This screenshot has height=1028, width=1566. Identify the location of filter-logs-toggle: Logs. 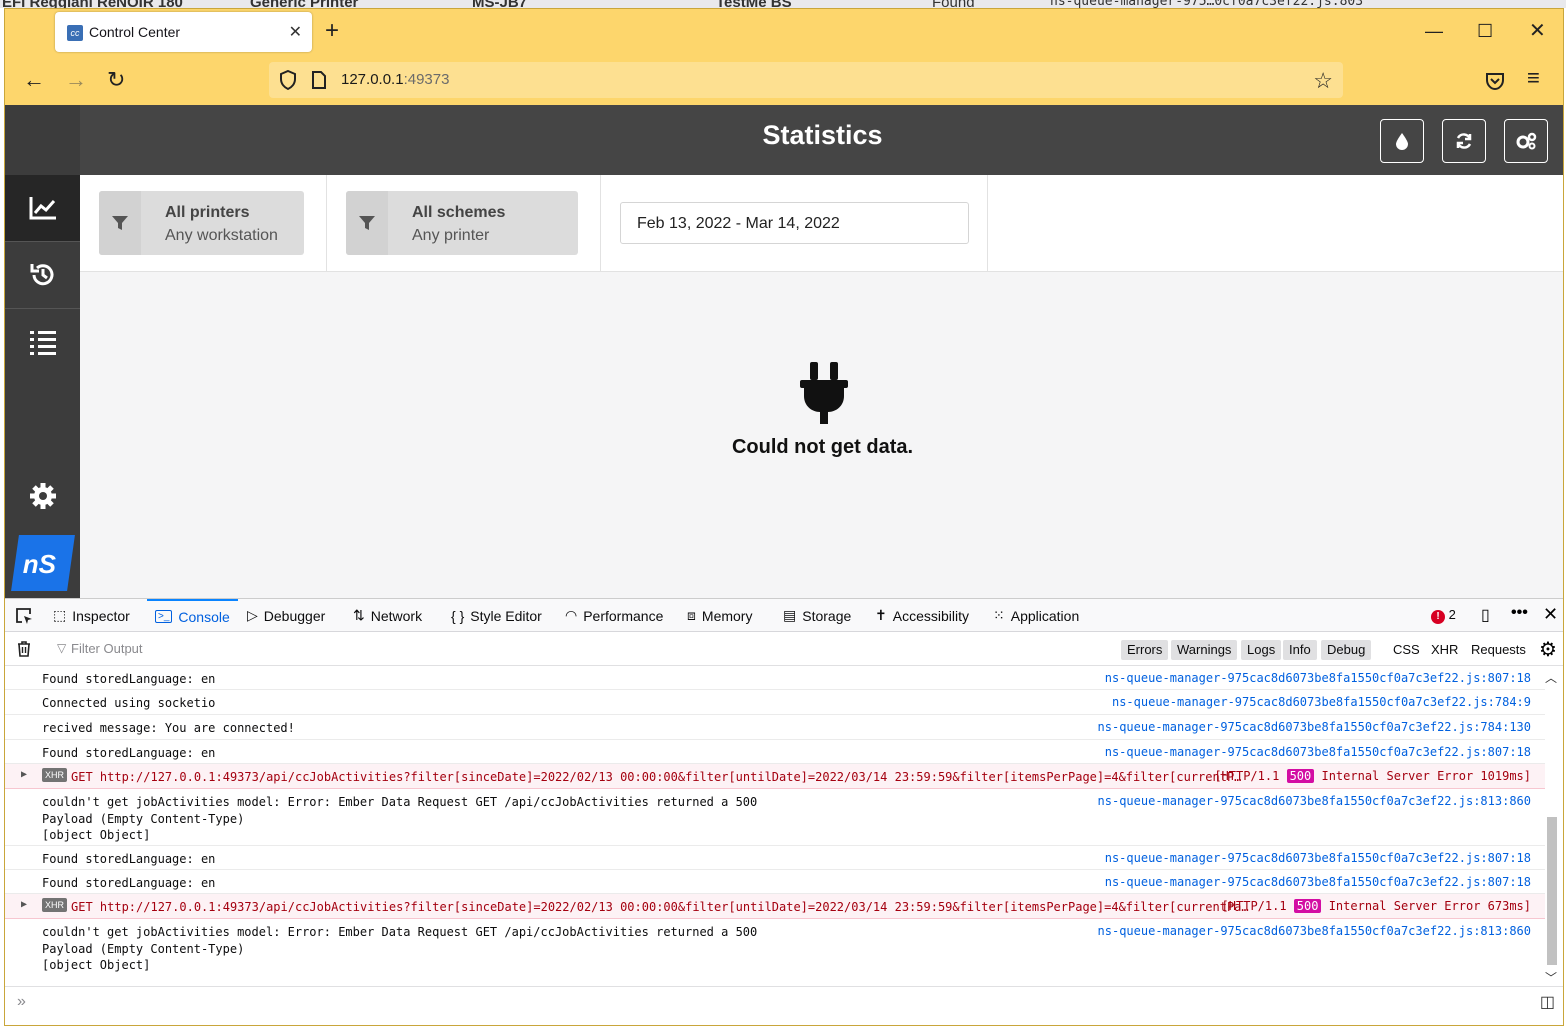
(1261, 650).